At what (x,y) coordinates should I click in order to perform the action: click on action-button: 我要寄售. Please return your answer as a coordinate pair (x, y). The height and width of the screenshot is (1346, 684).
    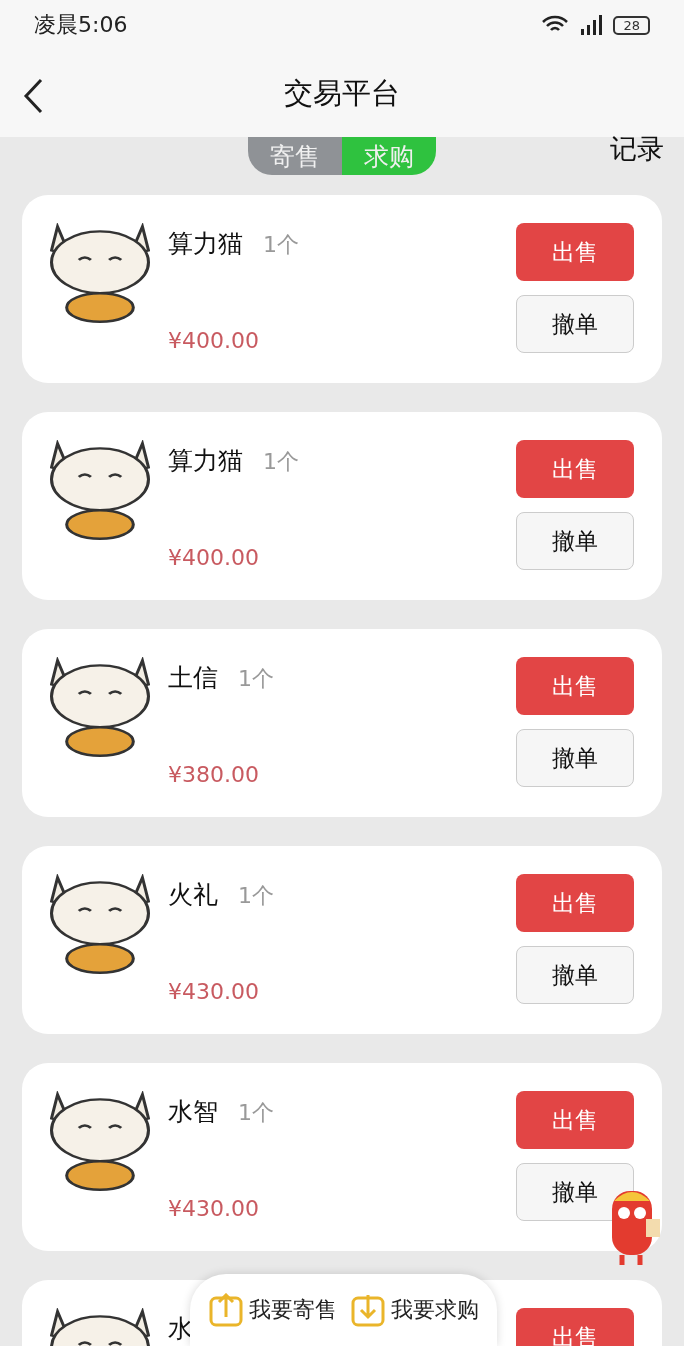
    Looking at the image, I should click on (272, 1310).